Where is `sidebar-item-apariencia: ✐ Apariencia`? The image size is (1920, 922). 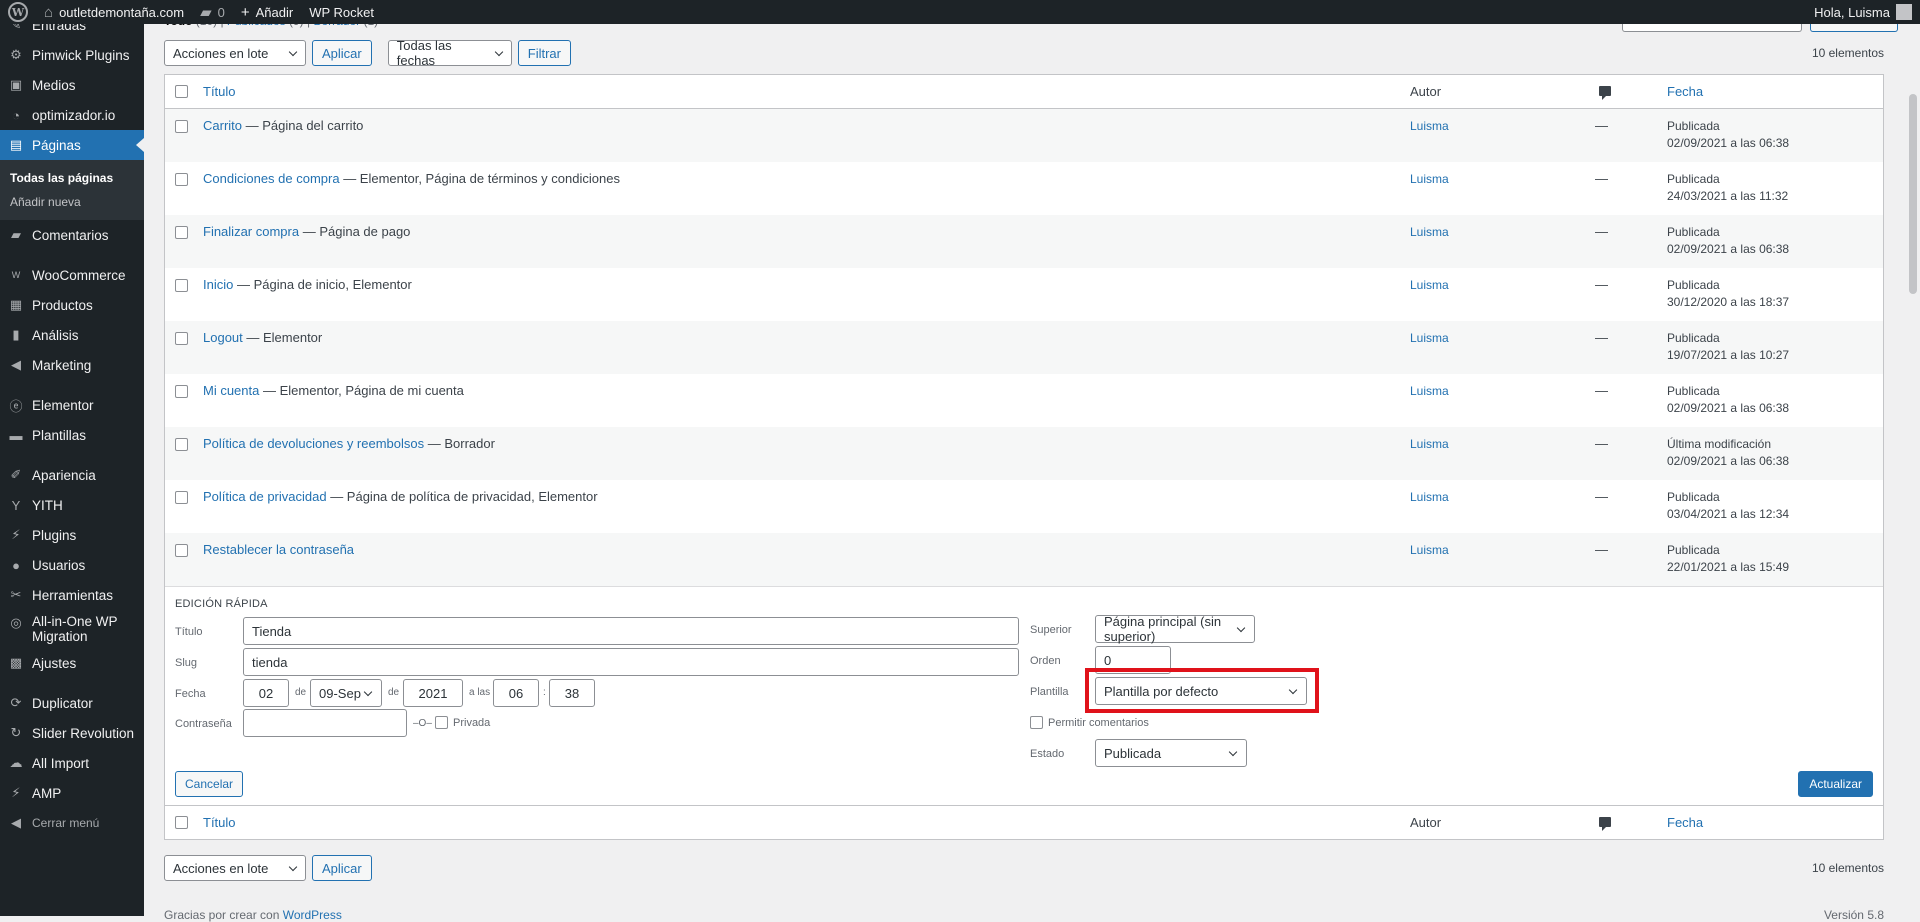
sidebar-item-apariencia: ✐ Apariencia is located at coordinates (72, 475).